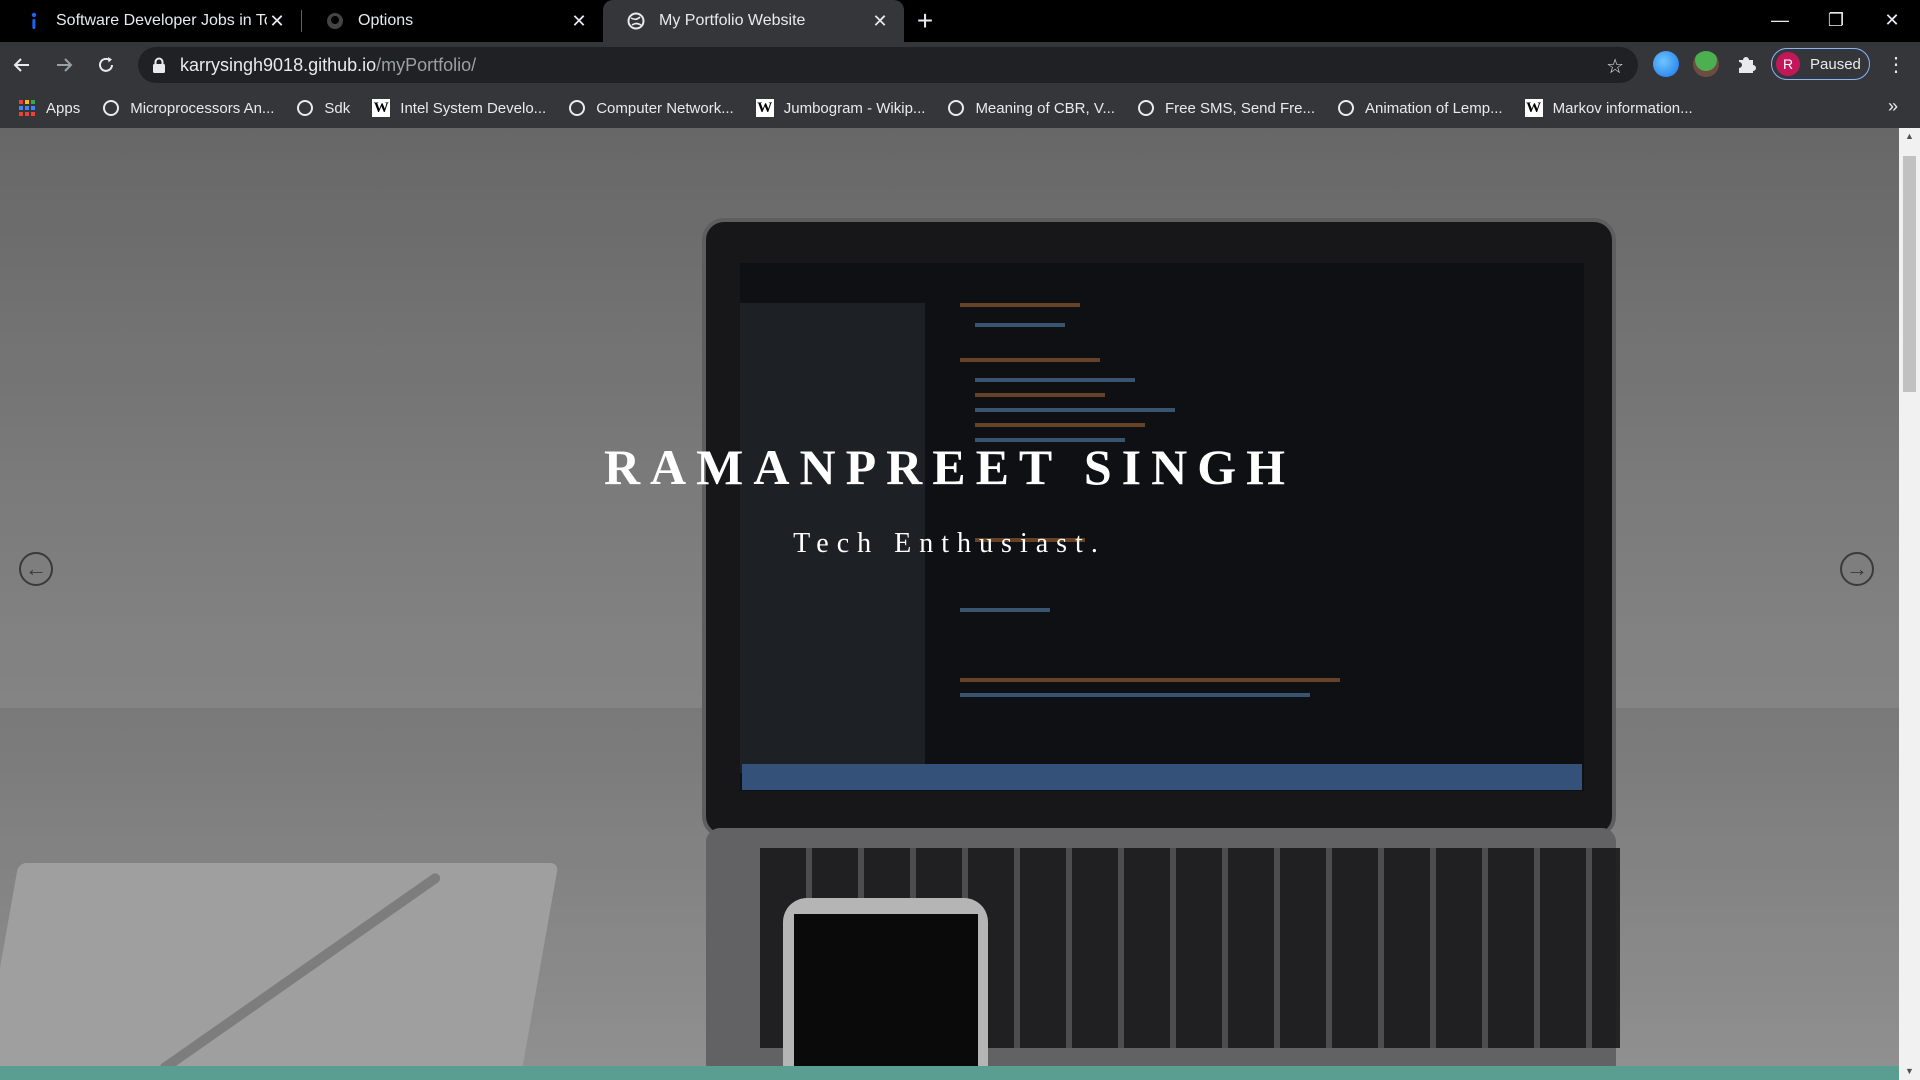  What do you see at coordinates (1893, 106) in the screenshot?
I see `chevron-more-icon: »` at bounding box center [1893, 106].